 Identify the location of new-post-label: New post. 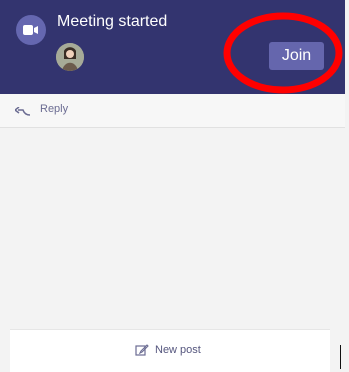
(178, 350).